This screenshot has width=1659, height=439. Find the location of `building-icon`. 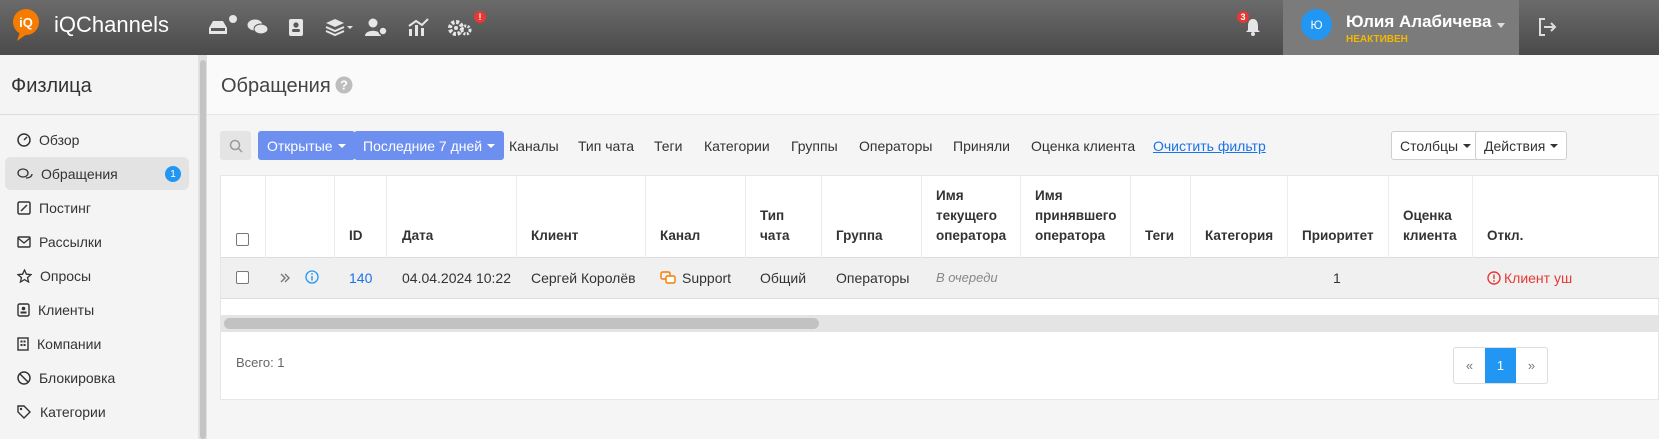

building-icon is located at coordinates (23, 343).